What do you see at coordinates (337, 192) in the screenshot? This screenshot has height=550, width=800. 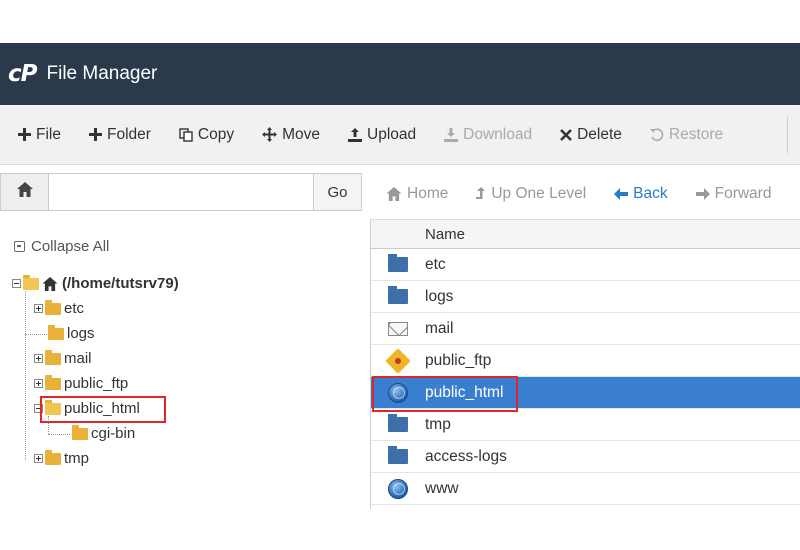 I see `go-button: Go` at bounding box center [337, 192].